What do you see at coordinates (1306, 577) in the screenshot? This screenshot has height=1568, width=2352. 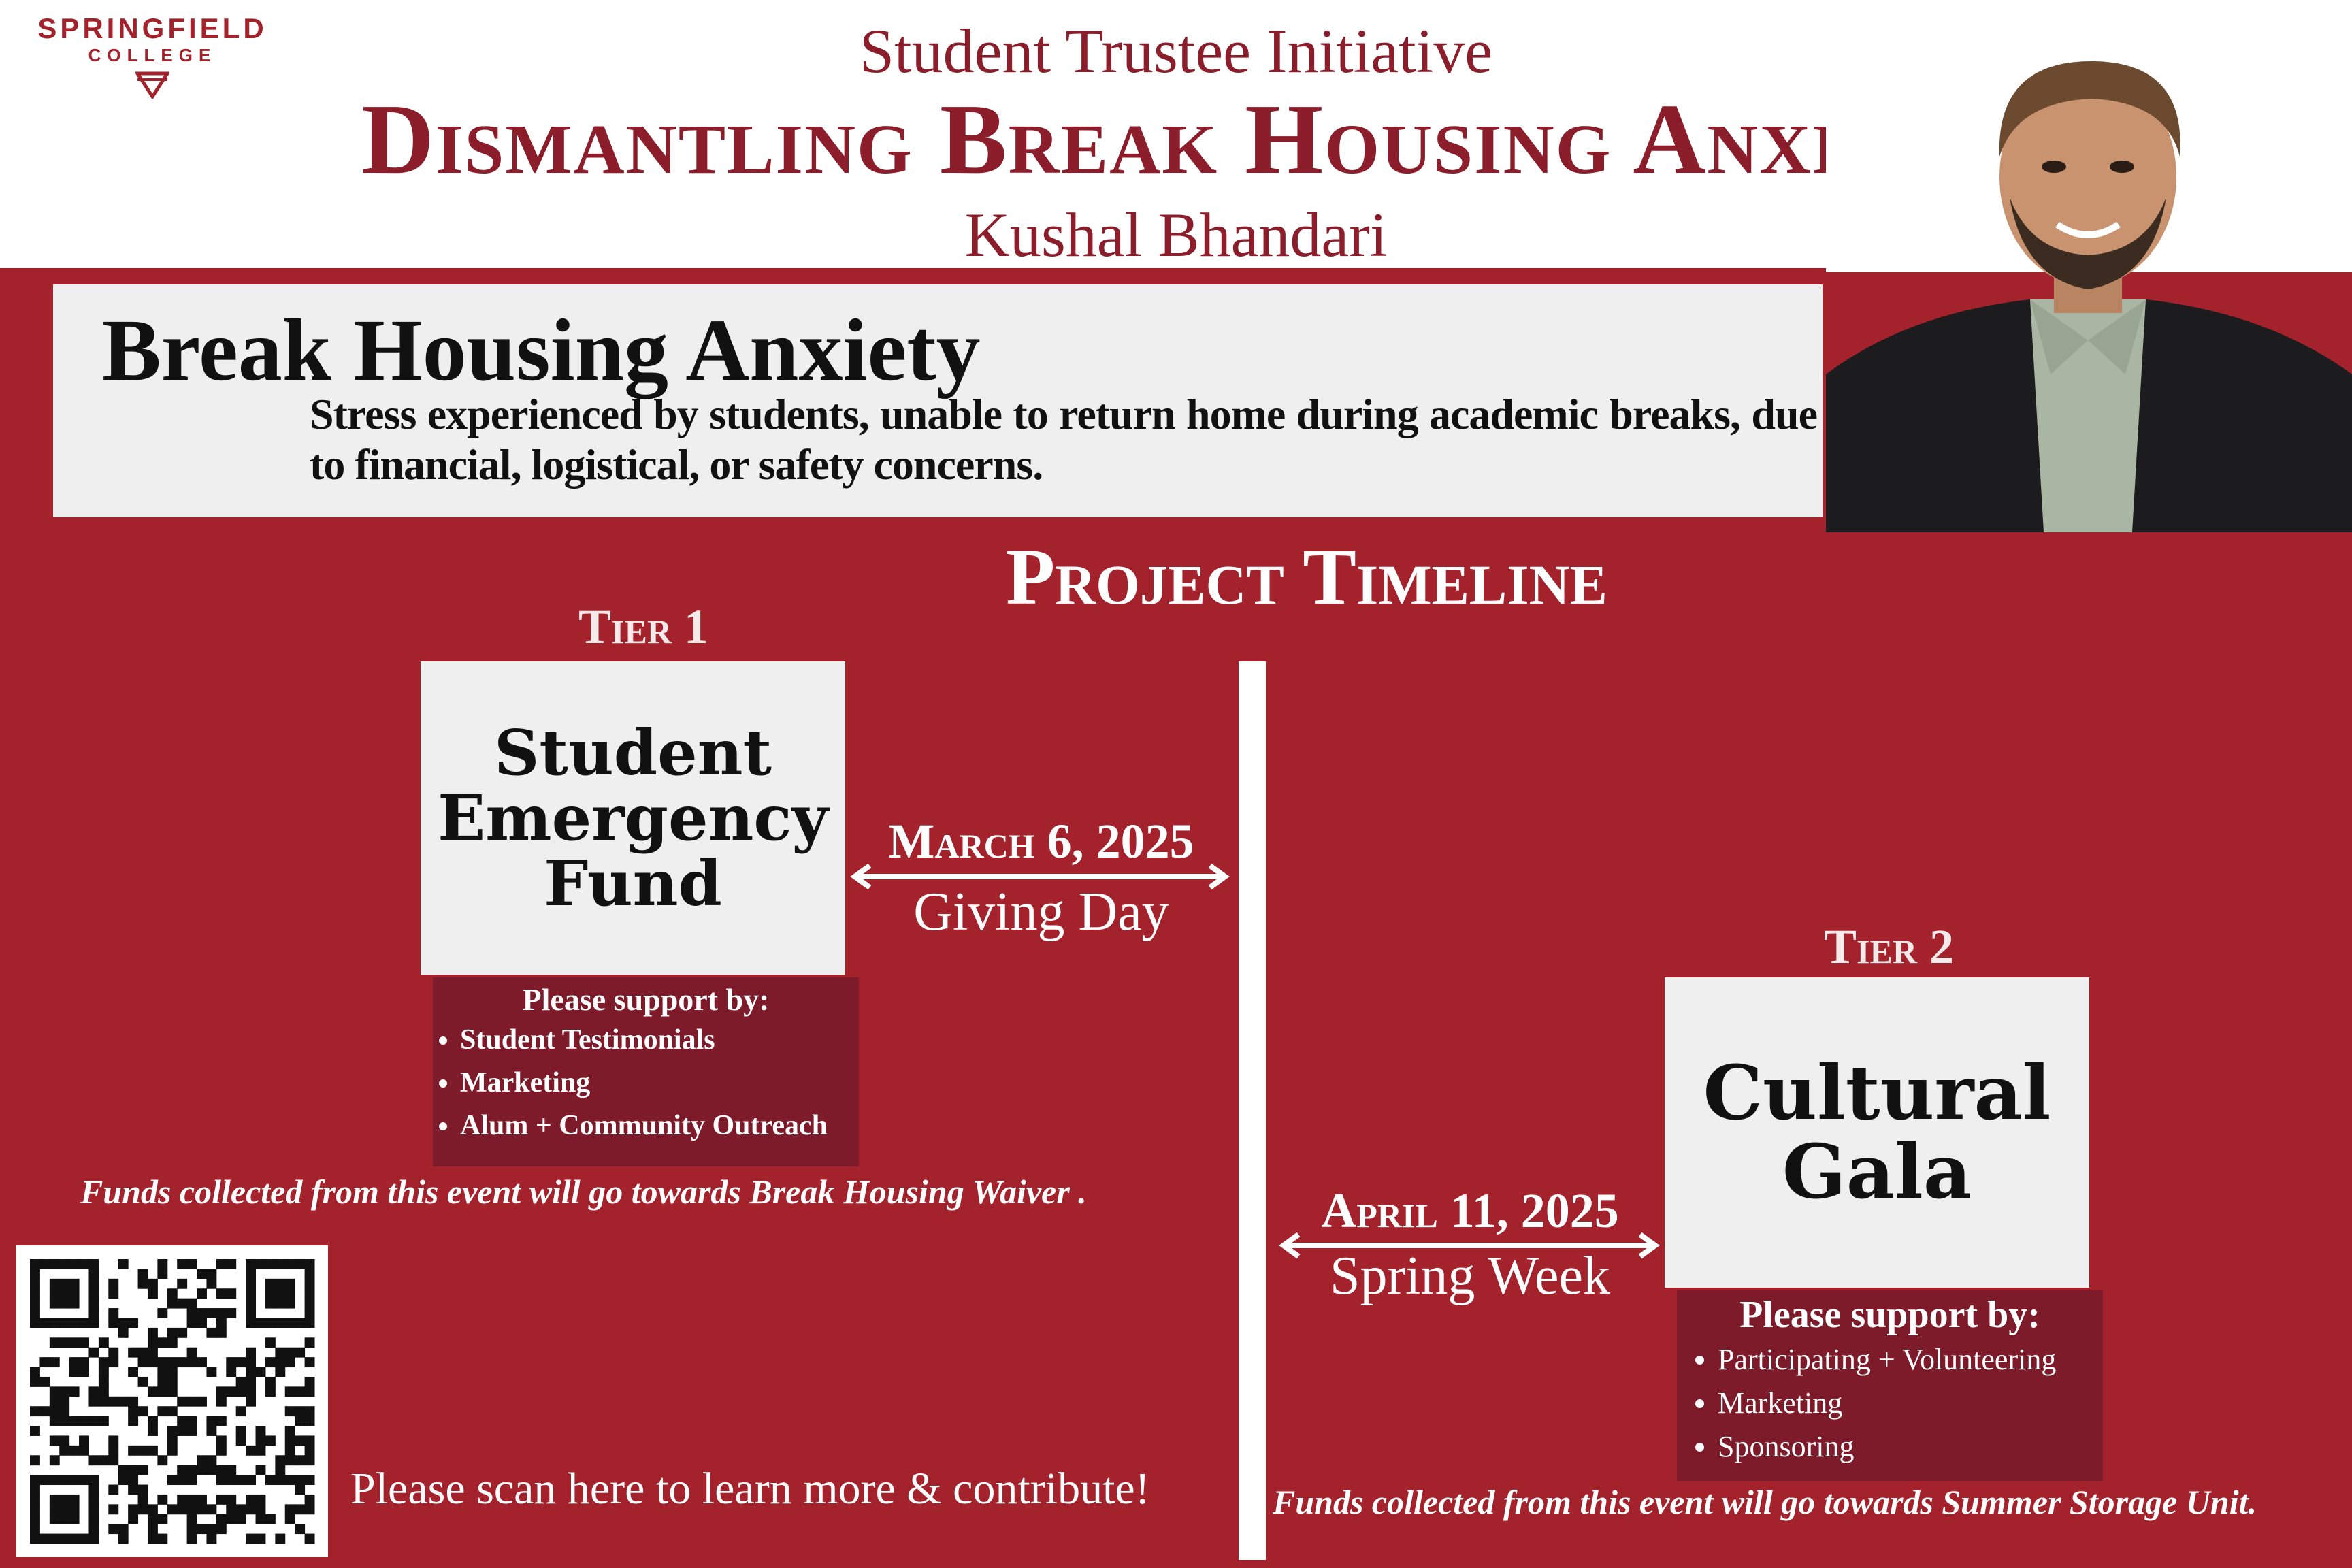 I see `timeline-title: Project Timeline` at bounding box center [1306, 577].